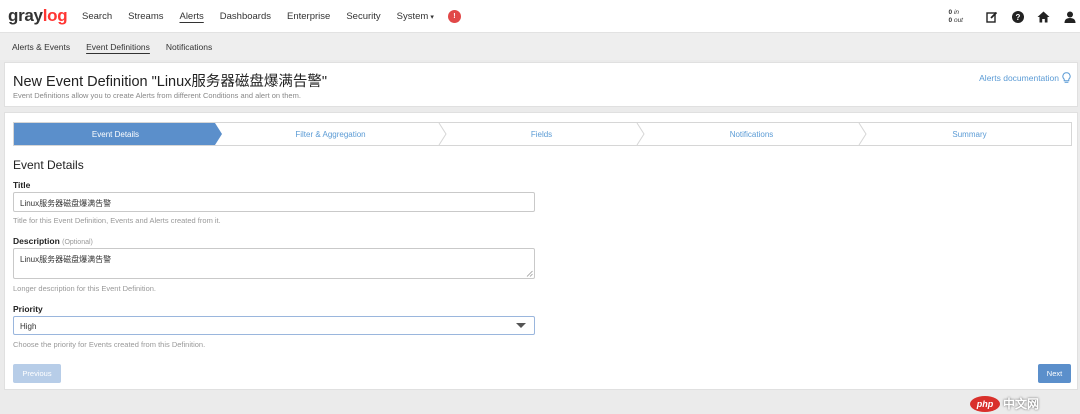  I want to click on nav-item-enterprise: Enterprise, so click(308, 16).